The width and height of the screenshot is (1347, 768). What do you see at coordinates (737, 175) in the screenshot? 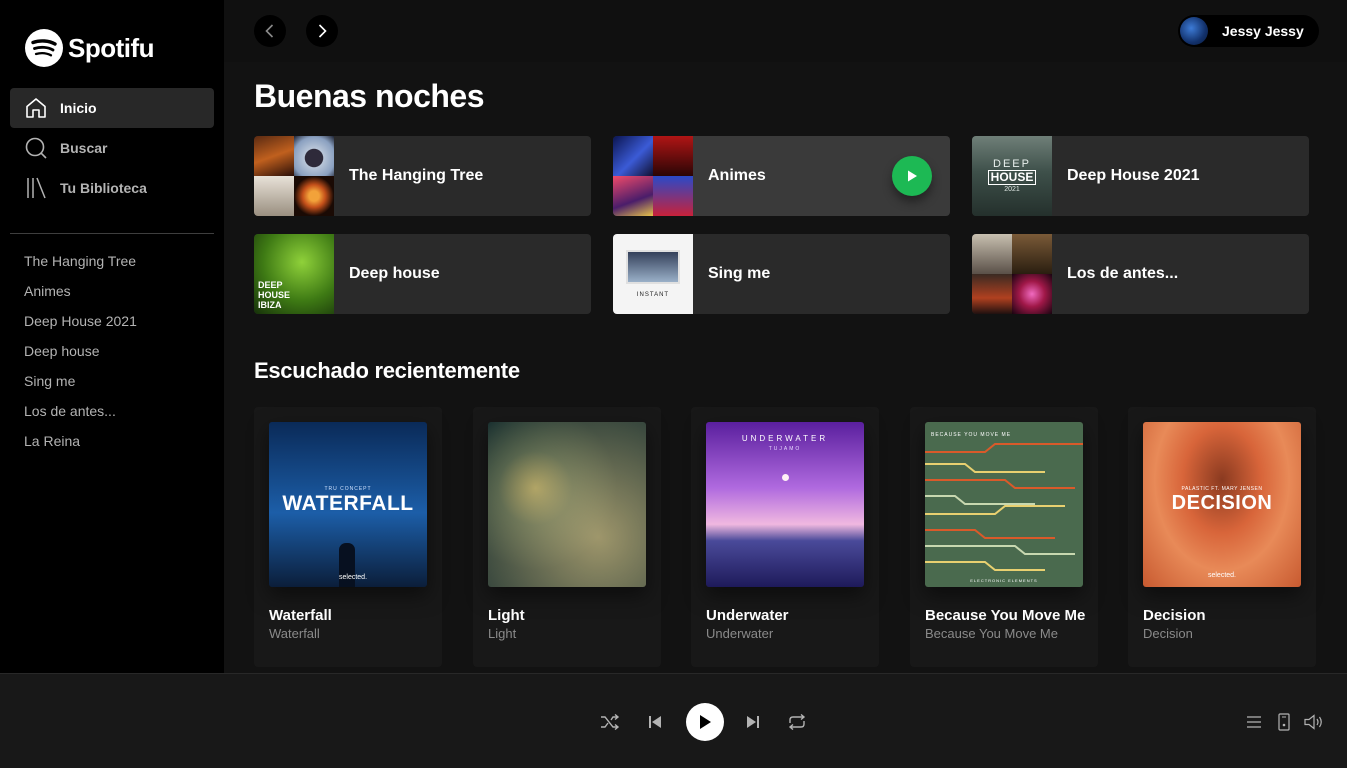
I see `quick-pick-title: Animes` at bounding box center [737, 175].